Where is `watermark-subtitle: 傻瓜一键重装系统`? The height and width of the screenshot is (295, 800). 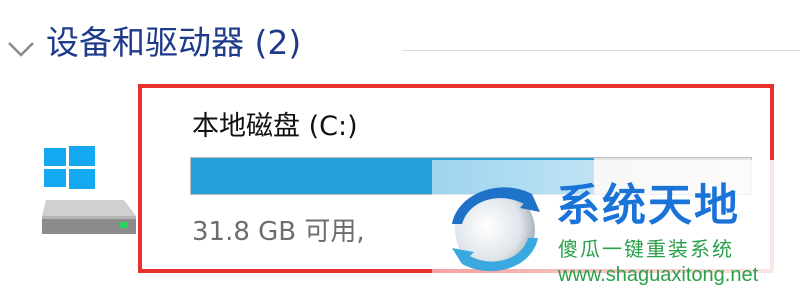 watermark-subtitle: 傻瓜一键重装系统 is located at coordinates (646, 249).